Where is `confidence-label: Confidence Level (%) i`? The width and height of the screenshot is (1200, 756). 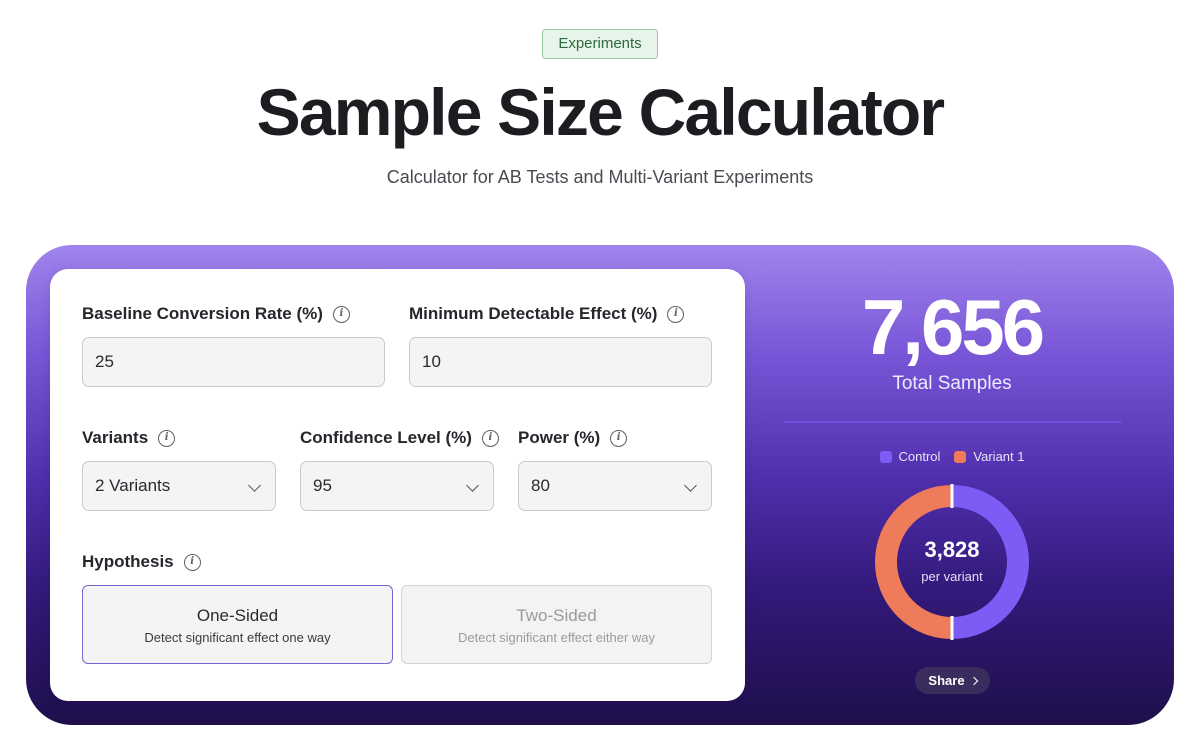 confidence-label: Confidence Level (%) i is located at coordinates (399, 438).